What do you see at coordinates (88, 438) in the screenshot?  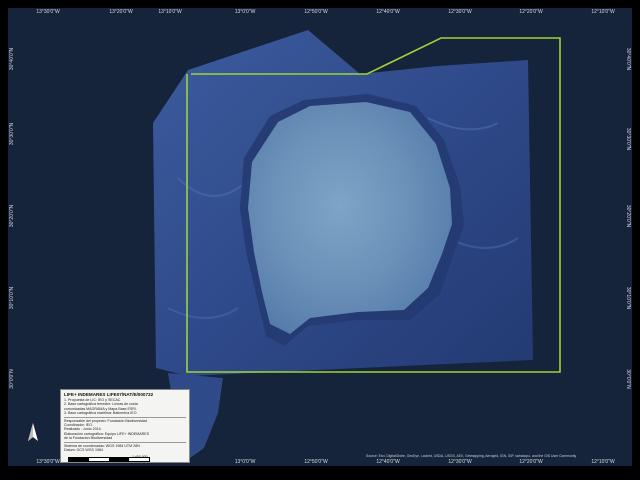 I see `legend-line: de la Fundación Biodiversidad` at bounding box center [88, 438].